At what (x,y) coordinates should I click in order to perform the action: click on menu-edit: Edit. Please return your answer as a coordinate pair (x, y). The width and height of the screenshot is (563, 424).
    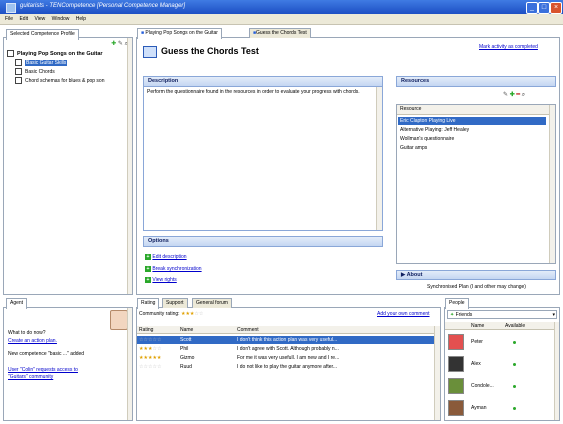
    Looking at the image, I should click on (23, 19).